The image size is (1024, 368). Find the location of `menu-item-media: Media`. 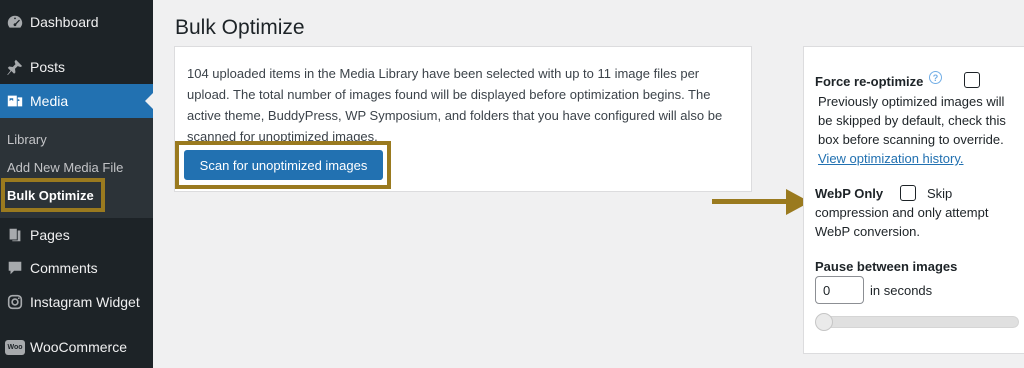

menu-item-media: Media is located at coordinates (76, 101).